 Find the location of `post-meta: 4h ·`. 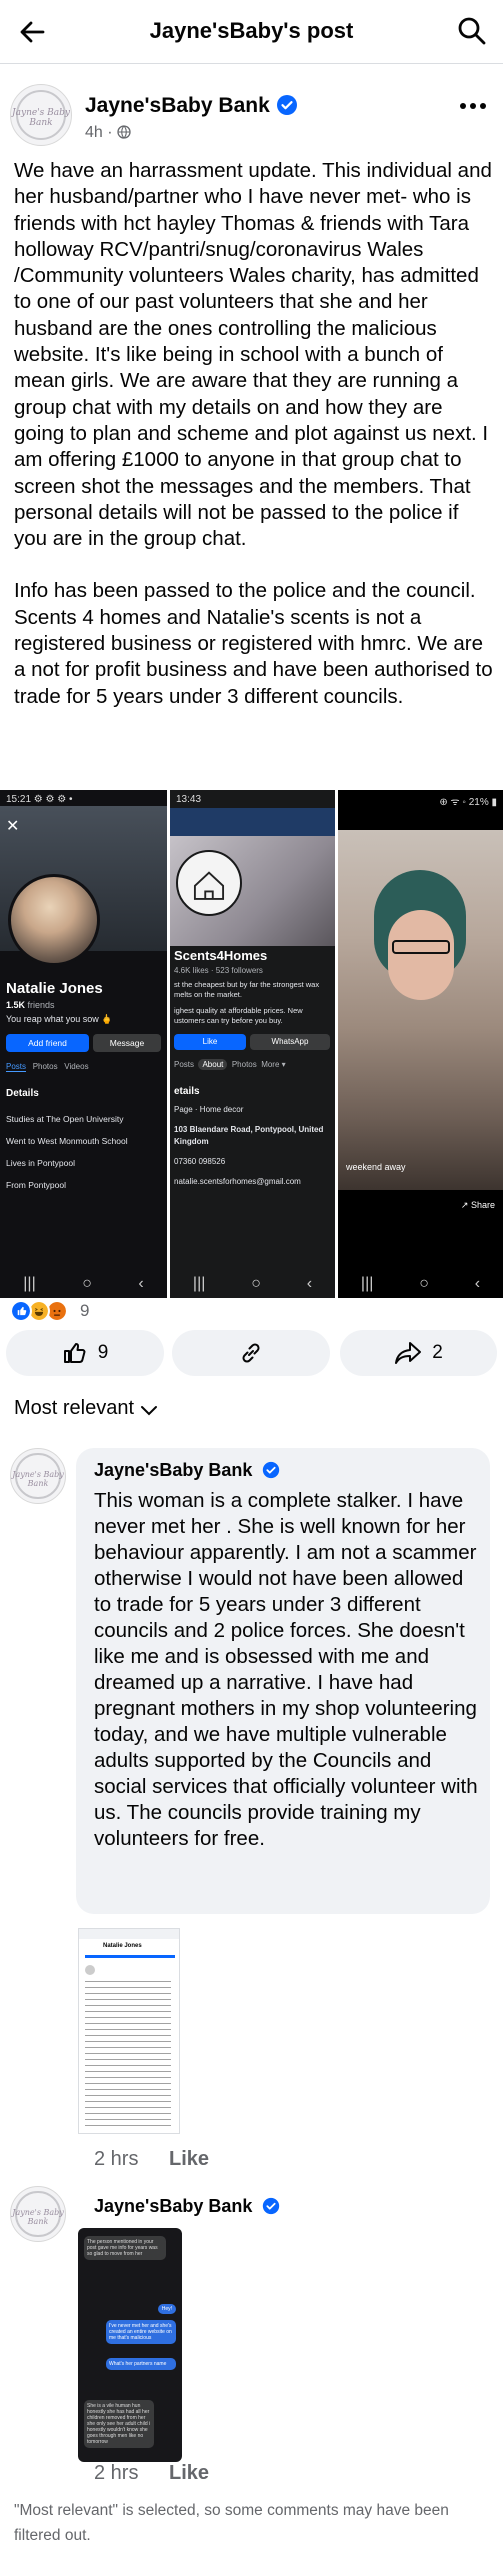

post-meta: 4h · is located at coordinates (108, 133).